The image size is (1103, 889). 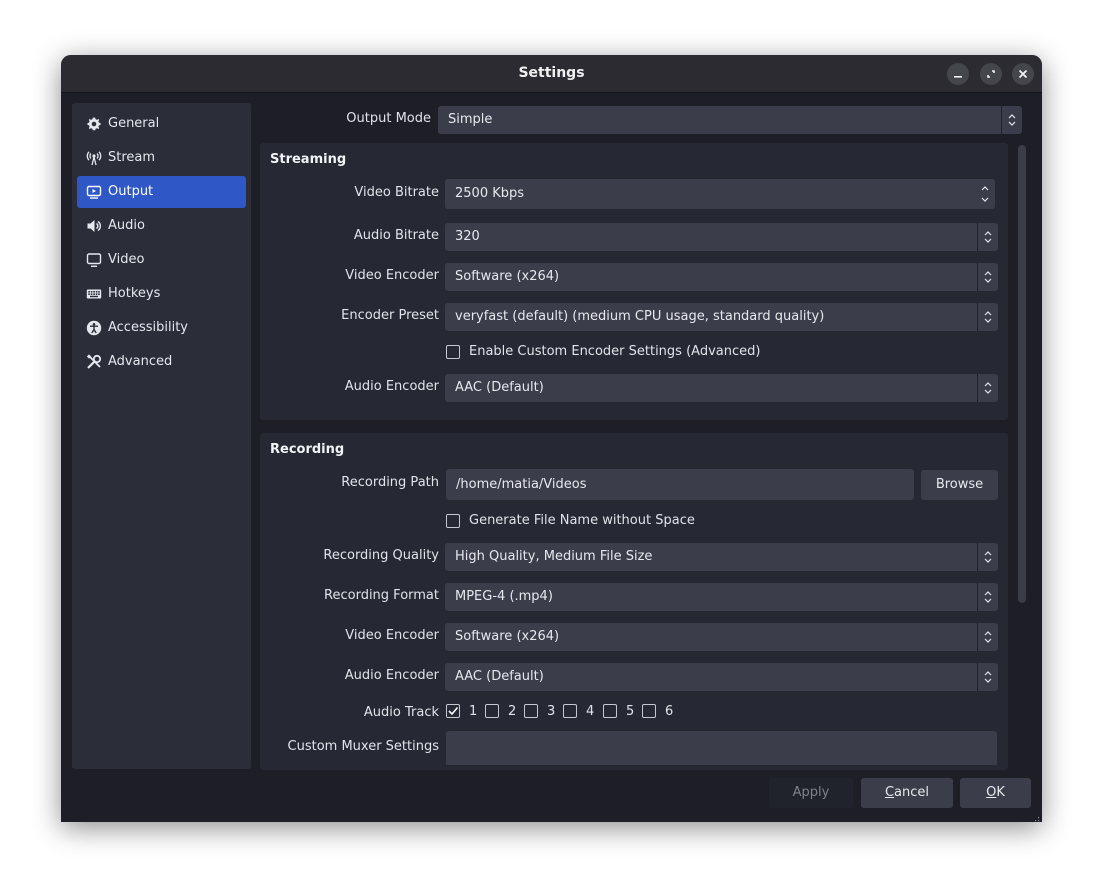 I want to click on audio-encoder-label: Audio Encoder, so click(x=391, y=386).